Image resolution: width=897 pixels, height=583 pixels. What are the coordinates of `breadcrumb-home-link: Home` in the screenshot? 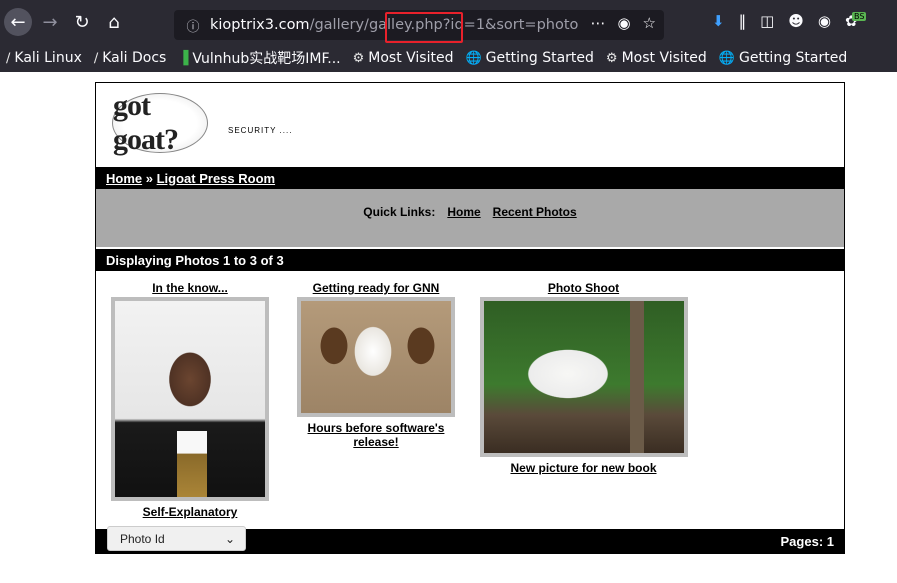 It's located at (124, 178).